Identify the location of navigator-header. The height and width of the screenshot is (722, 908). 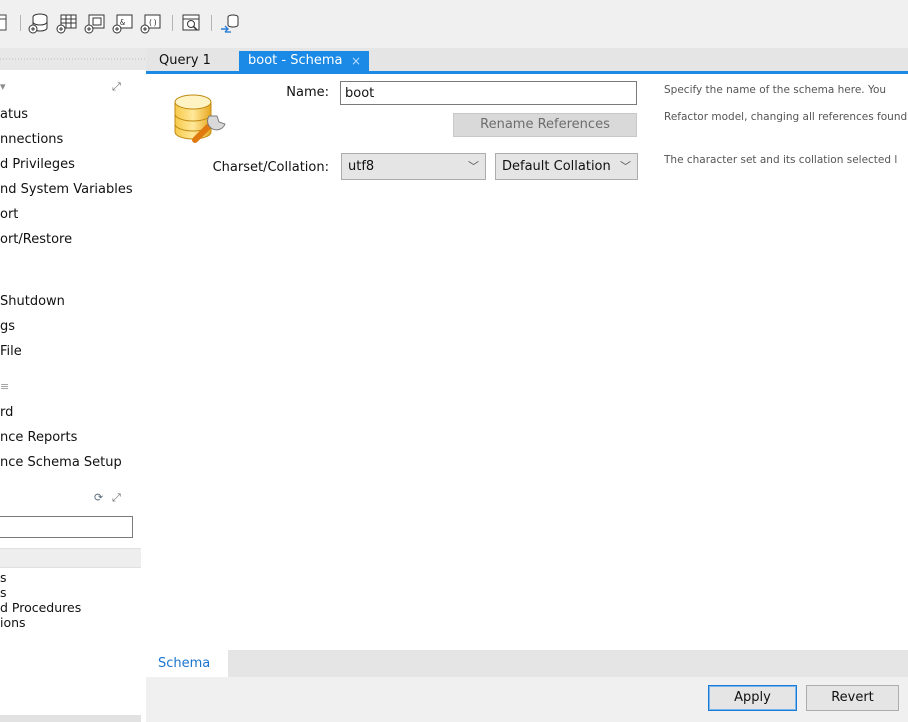
(73, 59).